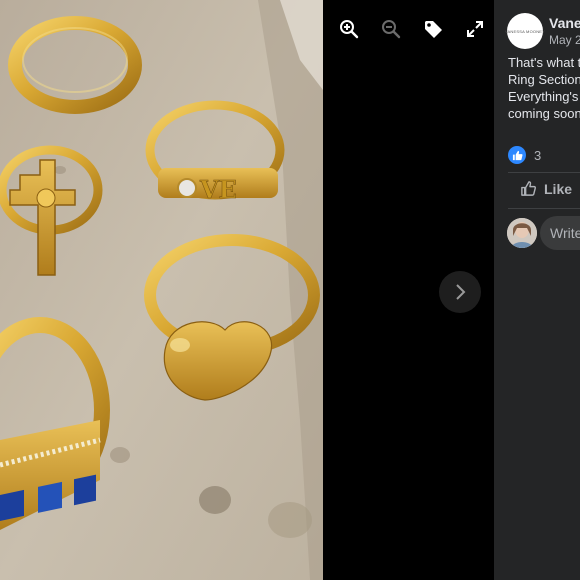 This screenshot has height=580, width=580. Describe the element at coordinates (433, 29) in the screenshot. I see `tag-icon` at that location.